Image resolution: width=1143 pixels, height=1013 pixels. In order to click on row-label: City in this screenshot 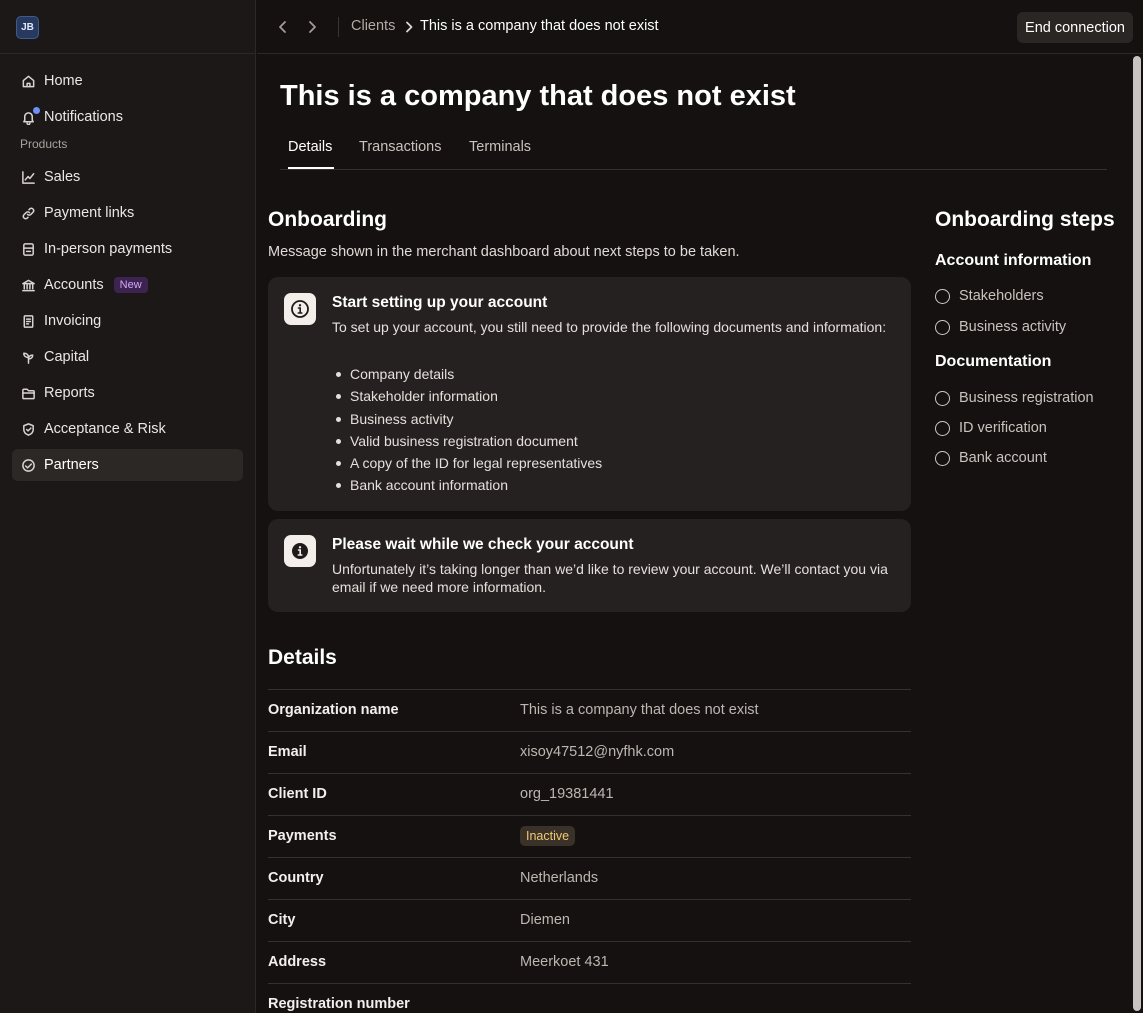, I will do `click(282, 920)`.